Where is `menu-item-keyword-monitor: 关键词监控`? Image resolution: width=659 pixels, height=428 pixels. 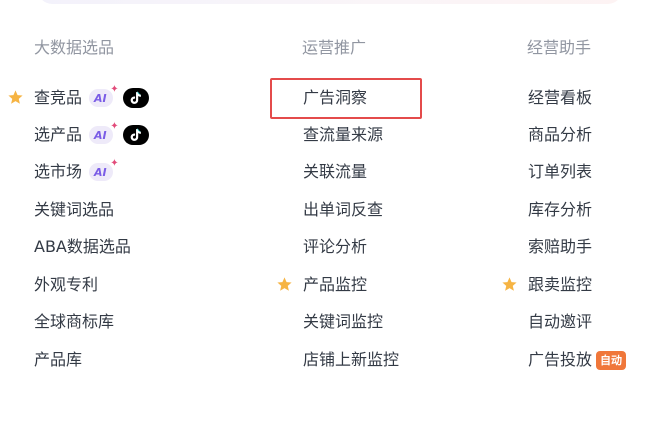 menu-item-keyword-monitor: 关键词监控 is located at coordinates (343, 322).